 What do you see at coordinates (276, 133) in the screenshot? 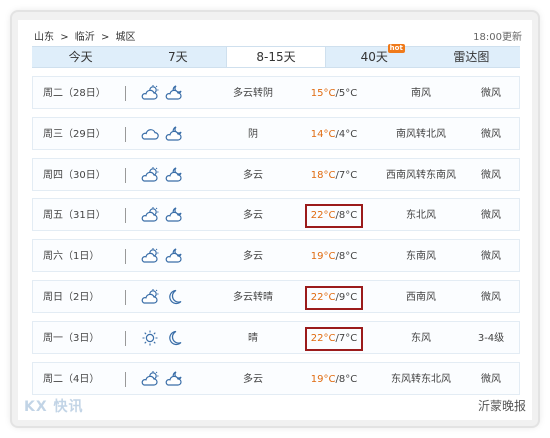
I see `forecast-row: 周三（29日） 阴 14°C/4°C 南风转北风 微风` at bounding box center [276, 133].